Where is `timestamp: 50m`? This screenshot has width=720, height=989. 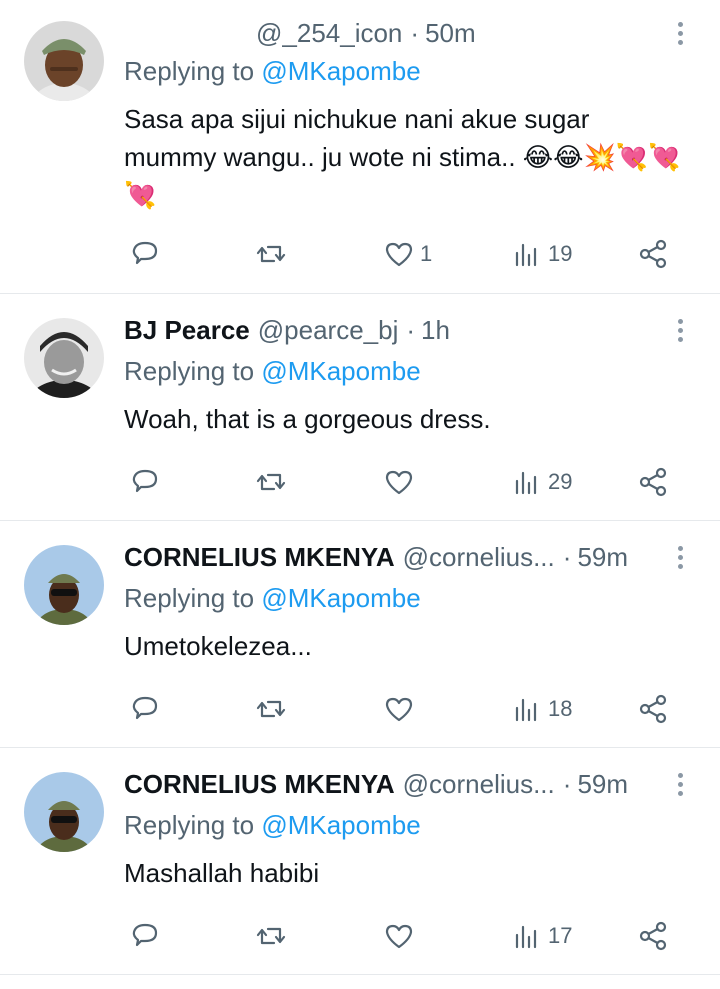
timestamp: 50m is located at coordinates (450, 33).